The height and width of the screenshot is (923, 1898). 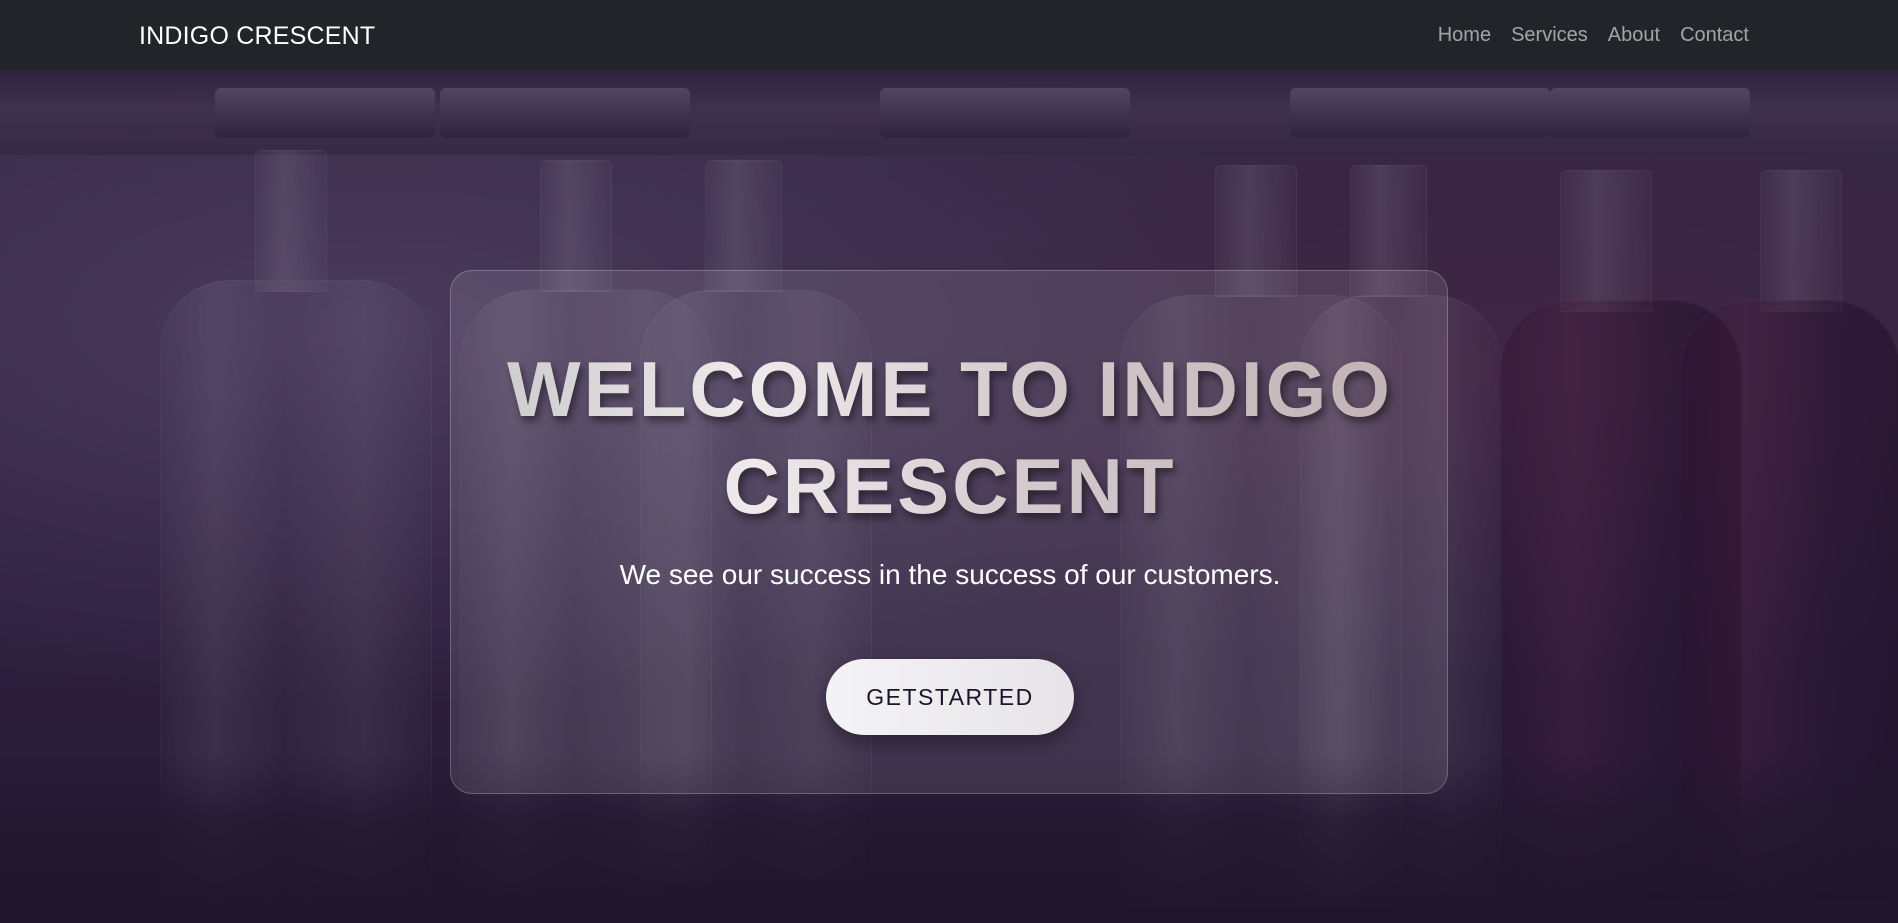 What do you see at coordinates (950, 697) in the screenshot?
I see `get-started-button: GETSTARTED` at bounding box center [950, 697].